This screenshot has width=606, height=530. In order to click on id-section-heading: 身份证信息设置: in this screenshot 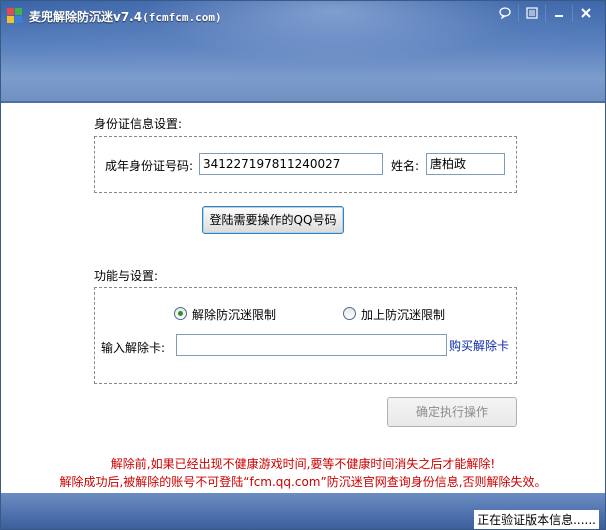, I will do `click(138, 124)`.